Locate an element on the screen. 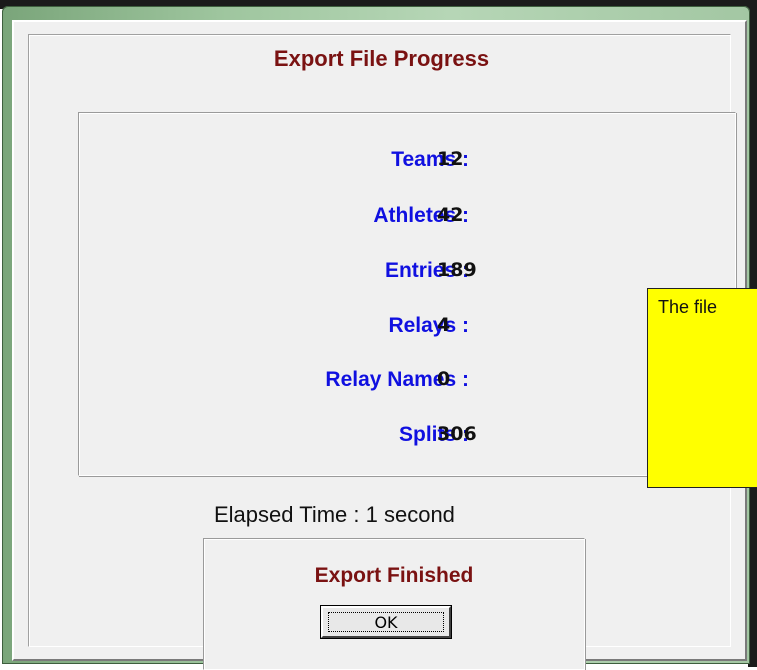  ok-button-label: OK is located at coordinates (386, 622).